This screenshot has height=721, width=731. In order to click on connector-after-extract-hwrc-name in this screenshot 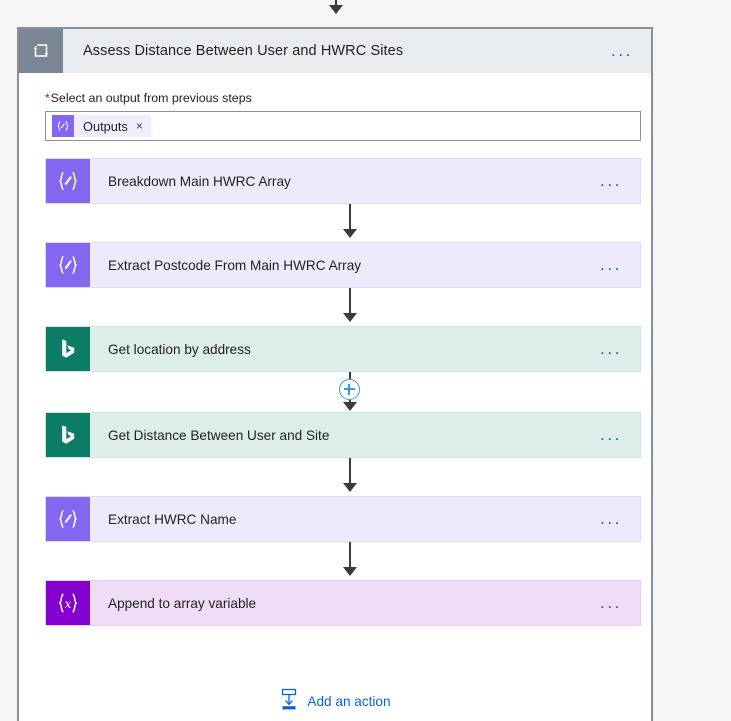, I will do `click(343, 561)`.